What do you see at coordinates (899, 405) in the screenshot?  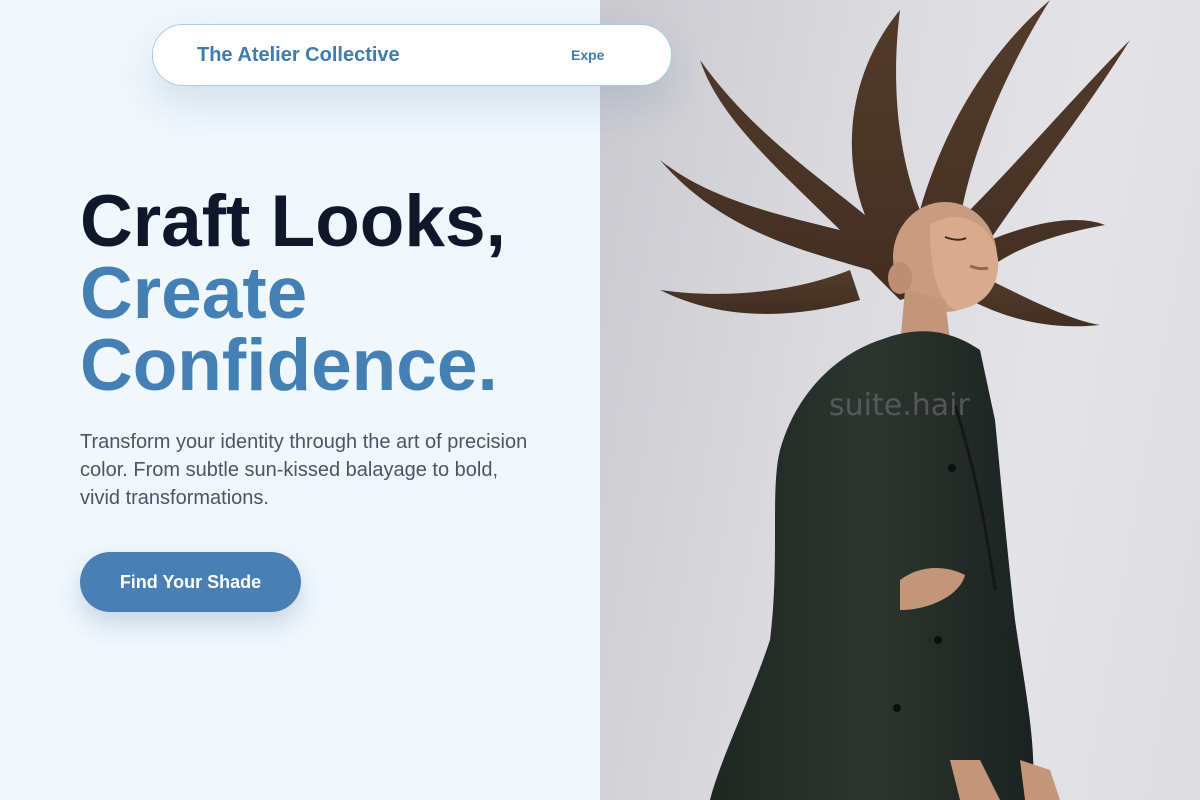 I see `photo-watermark: suite.hair` at bounding box center [899, 405].